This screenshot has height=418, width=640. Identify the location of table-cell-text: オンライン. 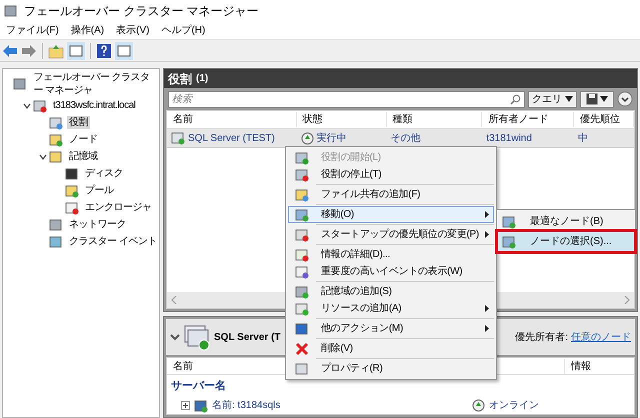
(514, 406).